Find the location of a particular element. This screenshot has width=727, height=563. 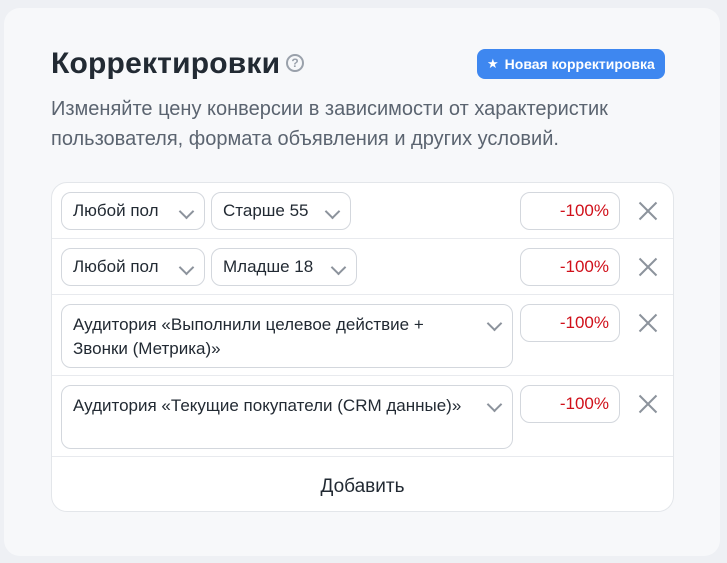

star-icon: ★ is located at coordinates (493, 63).